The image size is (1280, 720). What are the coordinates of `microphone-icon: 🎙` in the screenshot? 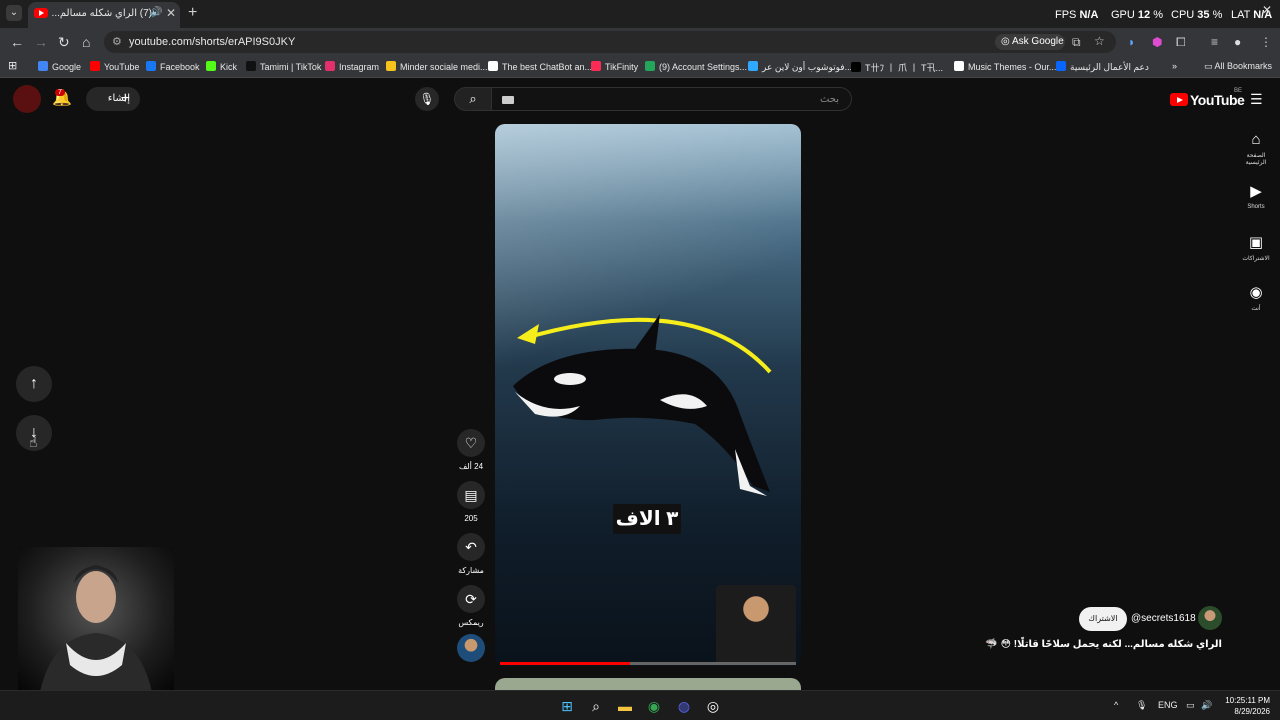 It's located at (1141, 705).